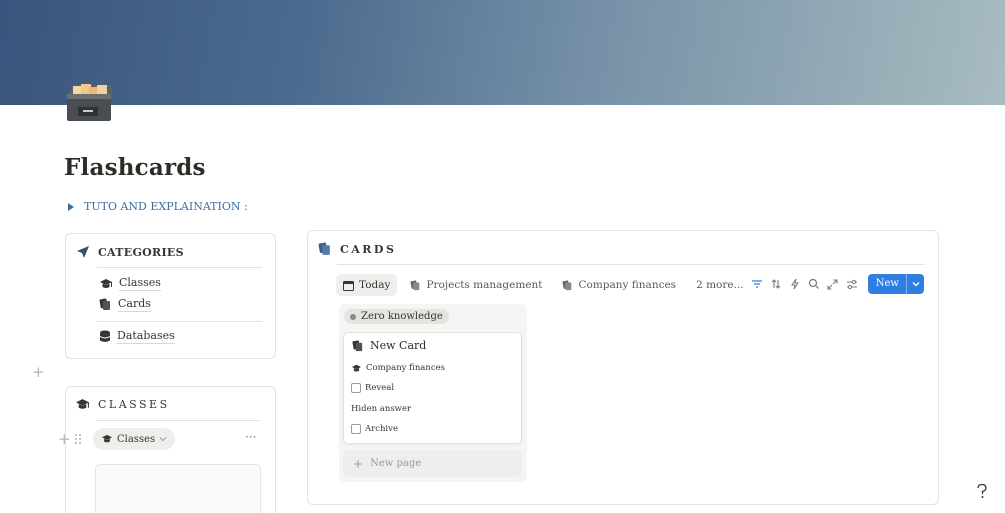 This screenshot has width=1005, height=513. What do you see at coordinates (776, 284) in the screenshot?
I see `sort-icon` at bounding box center [776, 284].